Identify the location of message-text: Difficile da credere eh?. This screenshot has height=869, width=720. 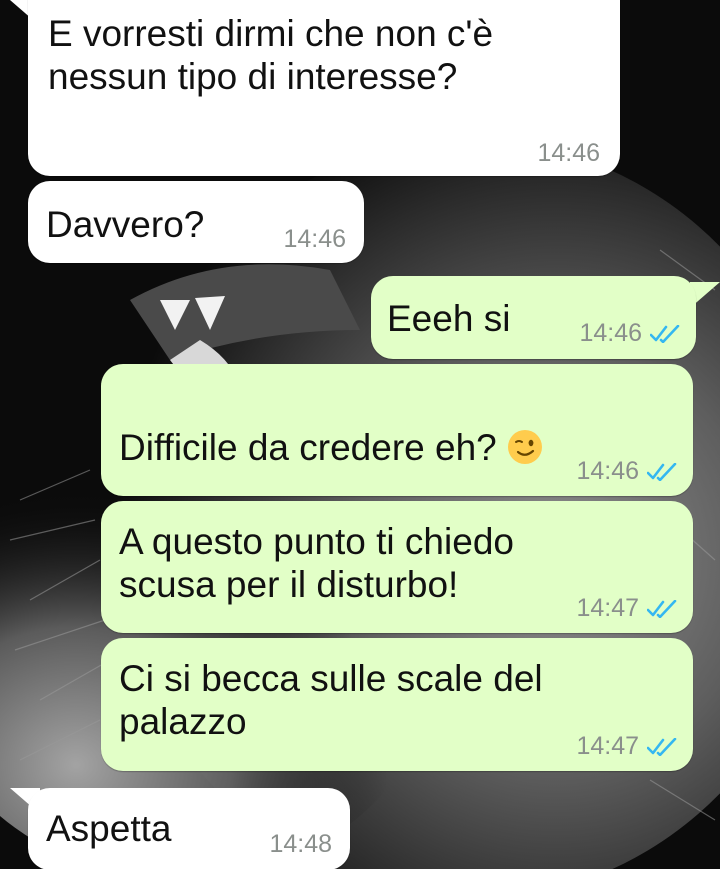
(331, 426).